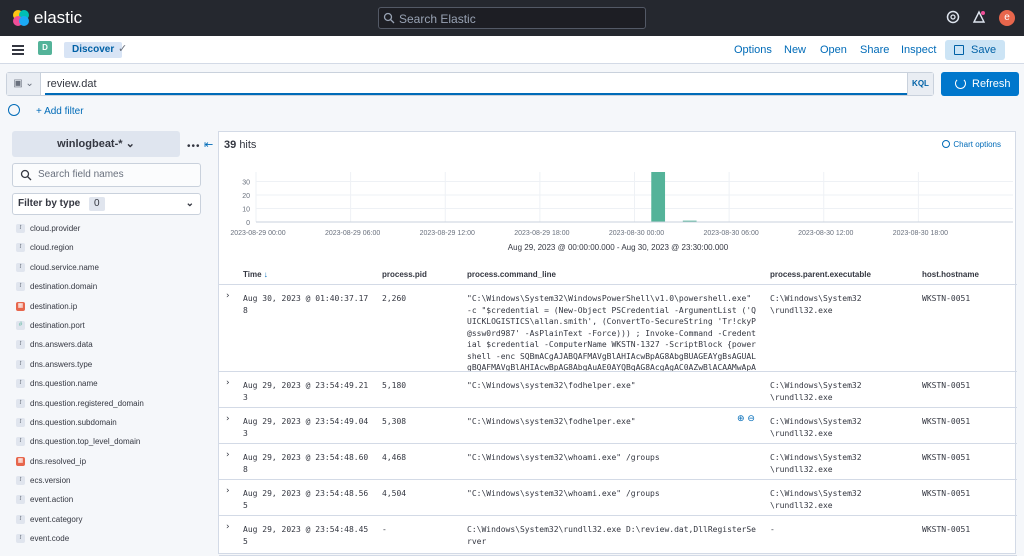  What do you see at coordinates (404, 274) in the screenshot?
I see `column-header-pid: process.pid` at bounding box center [404, 274].